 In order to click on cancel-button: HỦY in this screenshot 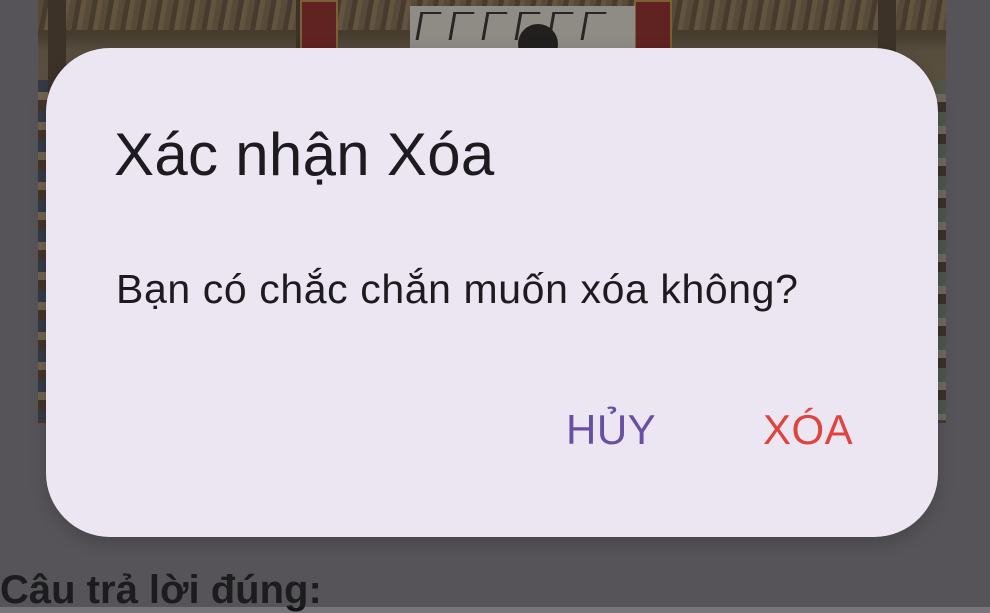, I will do `click(611, 430)`.